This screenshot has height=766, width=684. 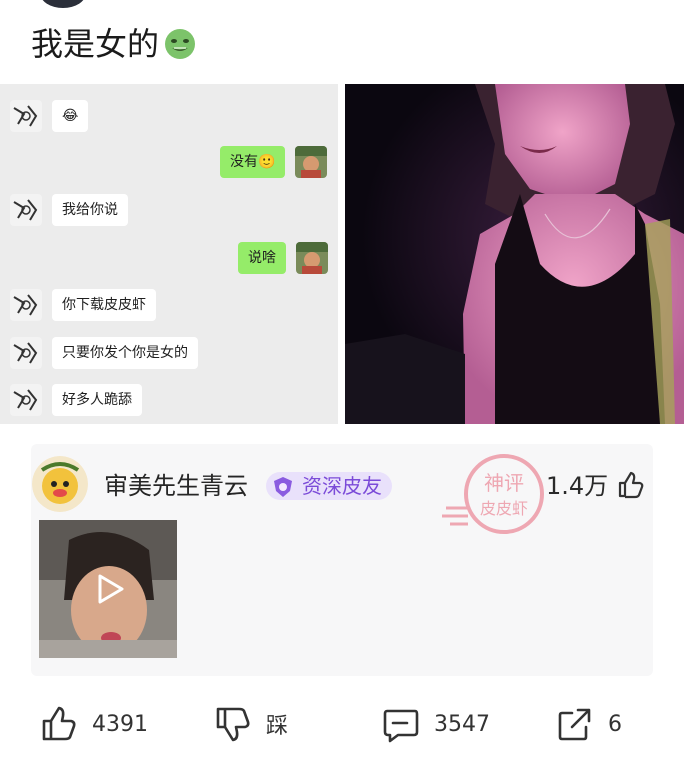 What do you see at coordinates (49, 116) in the screenshot?
I see `chat-message-left: 😂` at bounding box center [49, 116].